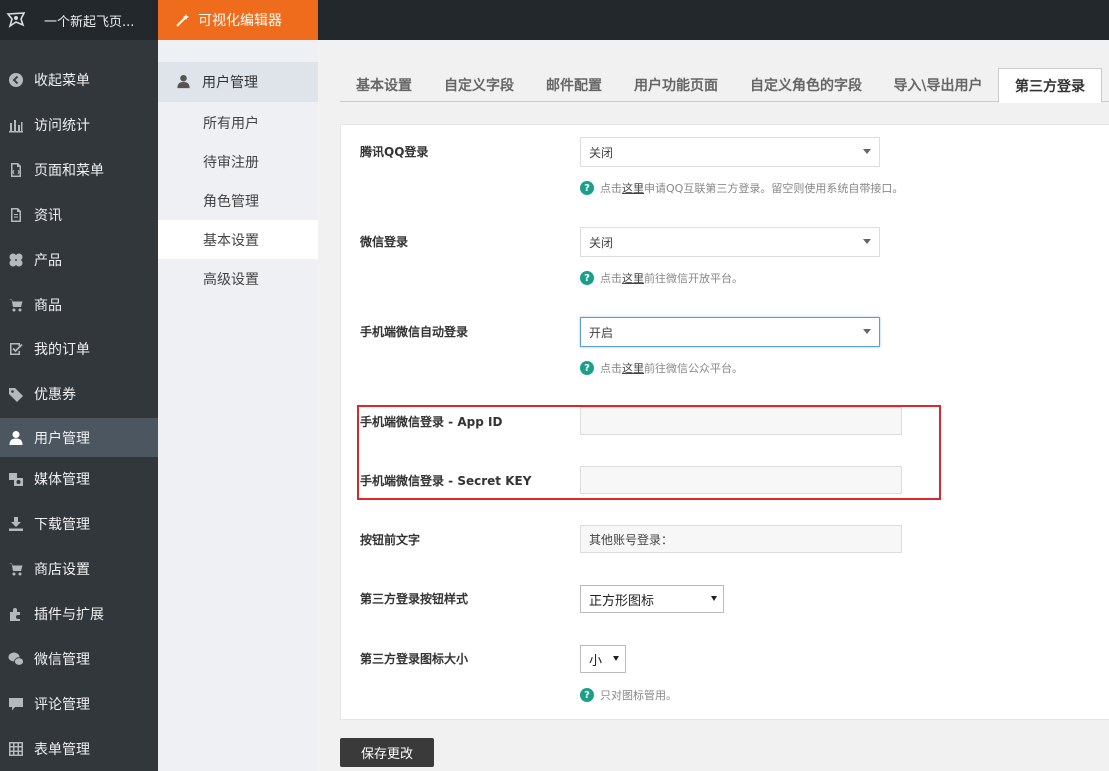 Image resolution: width=1109 pixels, height=771 pixels. Describe the element at coordinates (741, 480) in the screenshot. I see `secret-key-input` at that location.